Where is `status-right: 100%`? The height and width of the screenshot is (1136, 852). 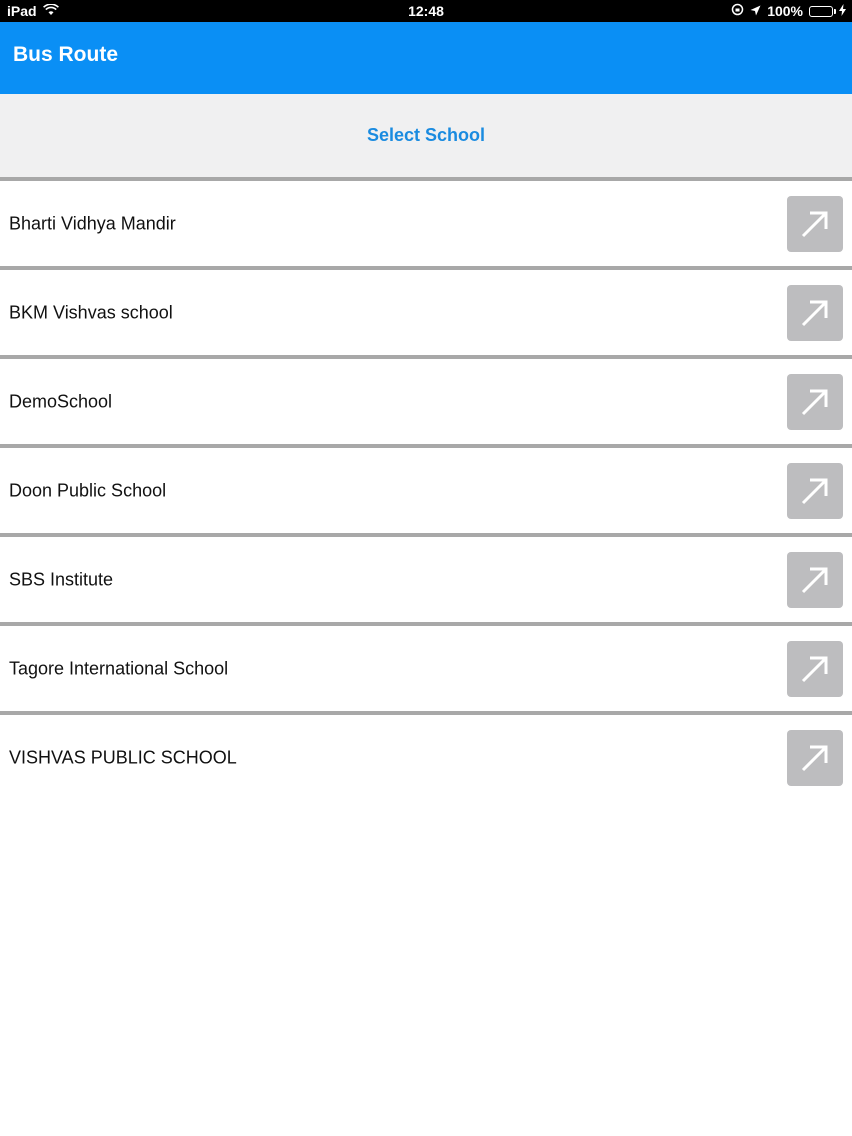 status-right: 100% is located at coordinates (788, 11).